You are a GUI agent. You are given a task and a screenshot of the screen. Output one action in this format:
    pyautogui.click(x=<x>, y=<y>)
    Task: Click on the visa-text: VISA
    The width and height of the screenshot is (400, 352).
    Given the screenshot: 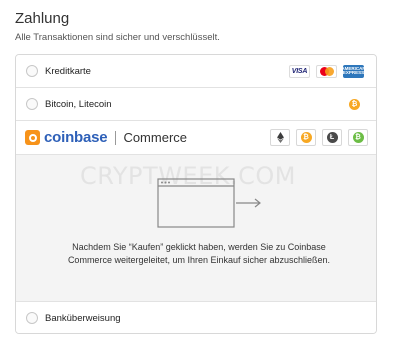 What is the action you would take?
    pyautogui.click(x=299, y=71)
    